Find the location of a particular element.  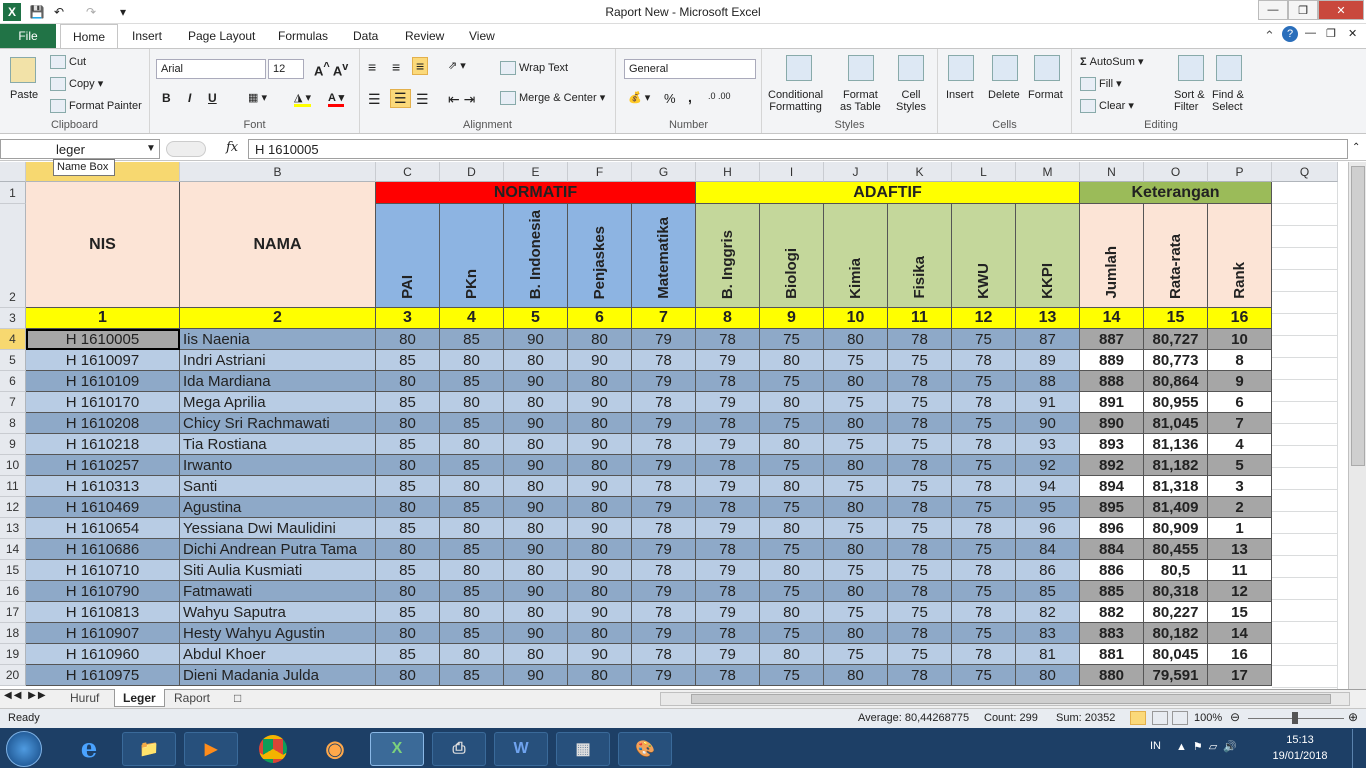

column-header: I is located at coordinates (792, 172).